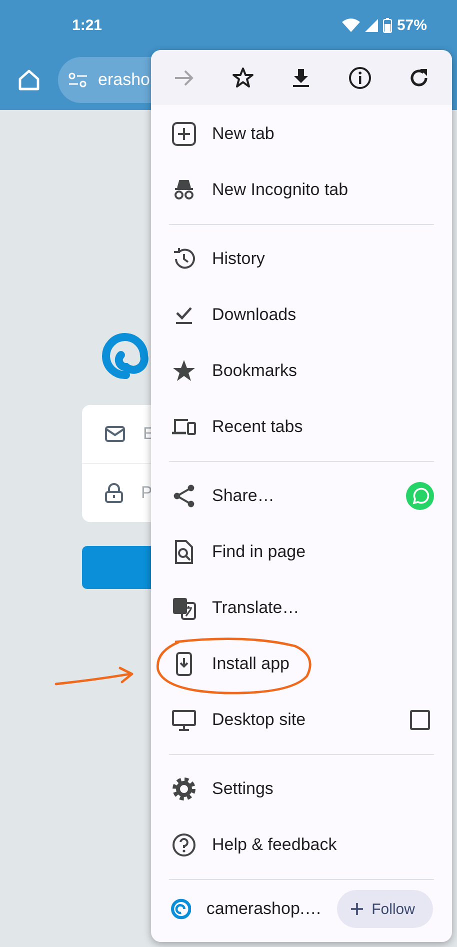 The width and height of the screenshot is (457, 947). I want to click on address-text: erasho, so click(124, 80).